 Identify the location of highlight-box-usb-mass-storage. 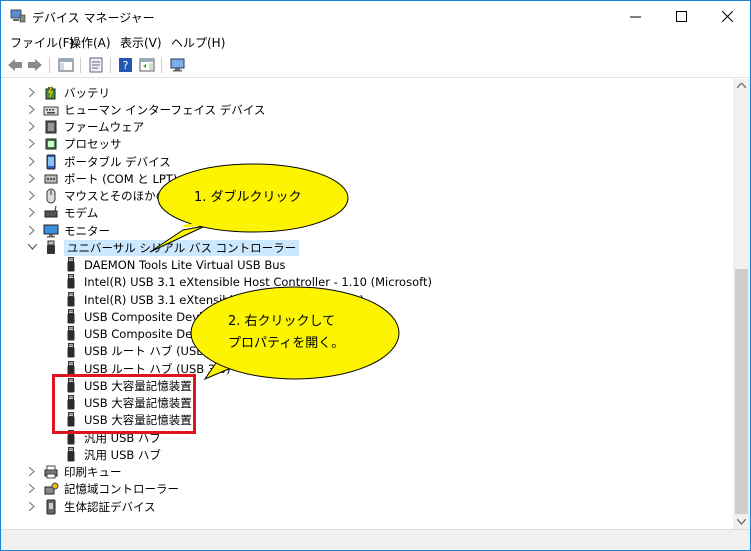
(124, 404).